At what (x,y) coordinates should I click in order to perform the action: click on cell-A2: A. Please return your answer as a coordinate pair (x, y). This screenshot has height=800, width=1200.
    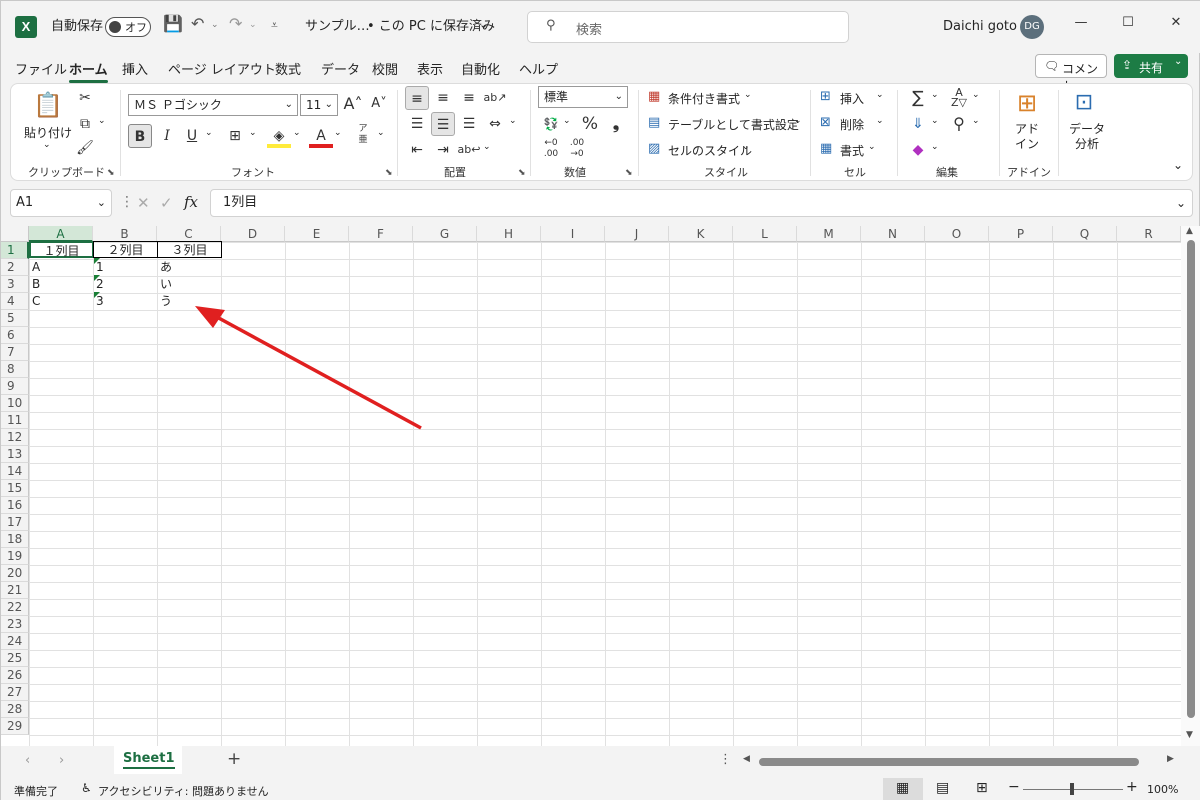
    Looking at the image, I should click on (61, 267).